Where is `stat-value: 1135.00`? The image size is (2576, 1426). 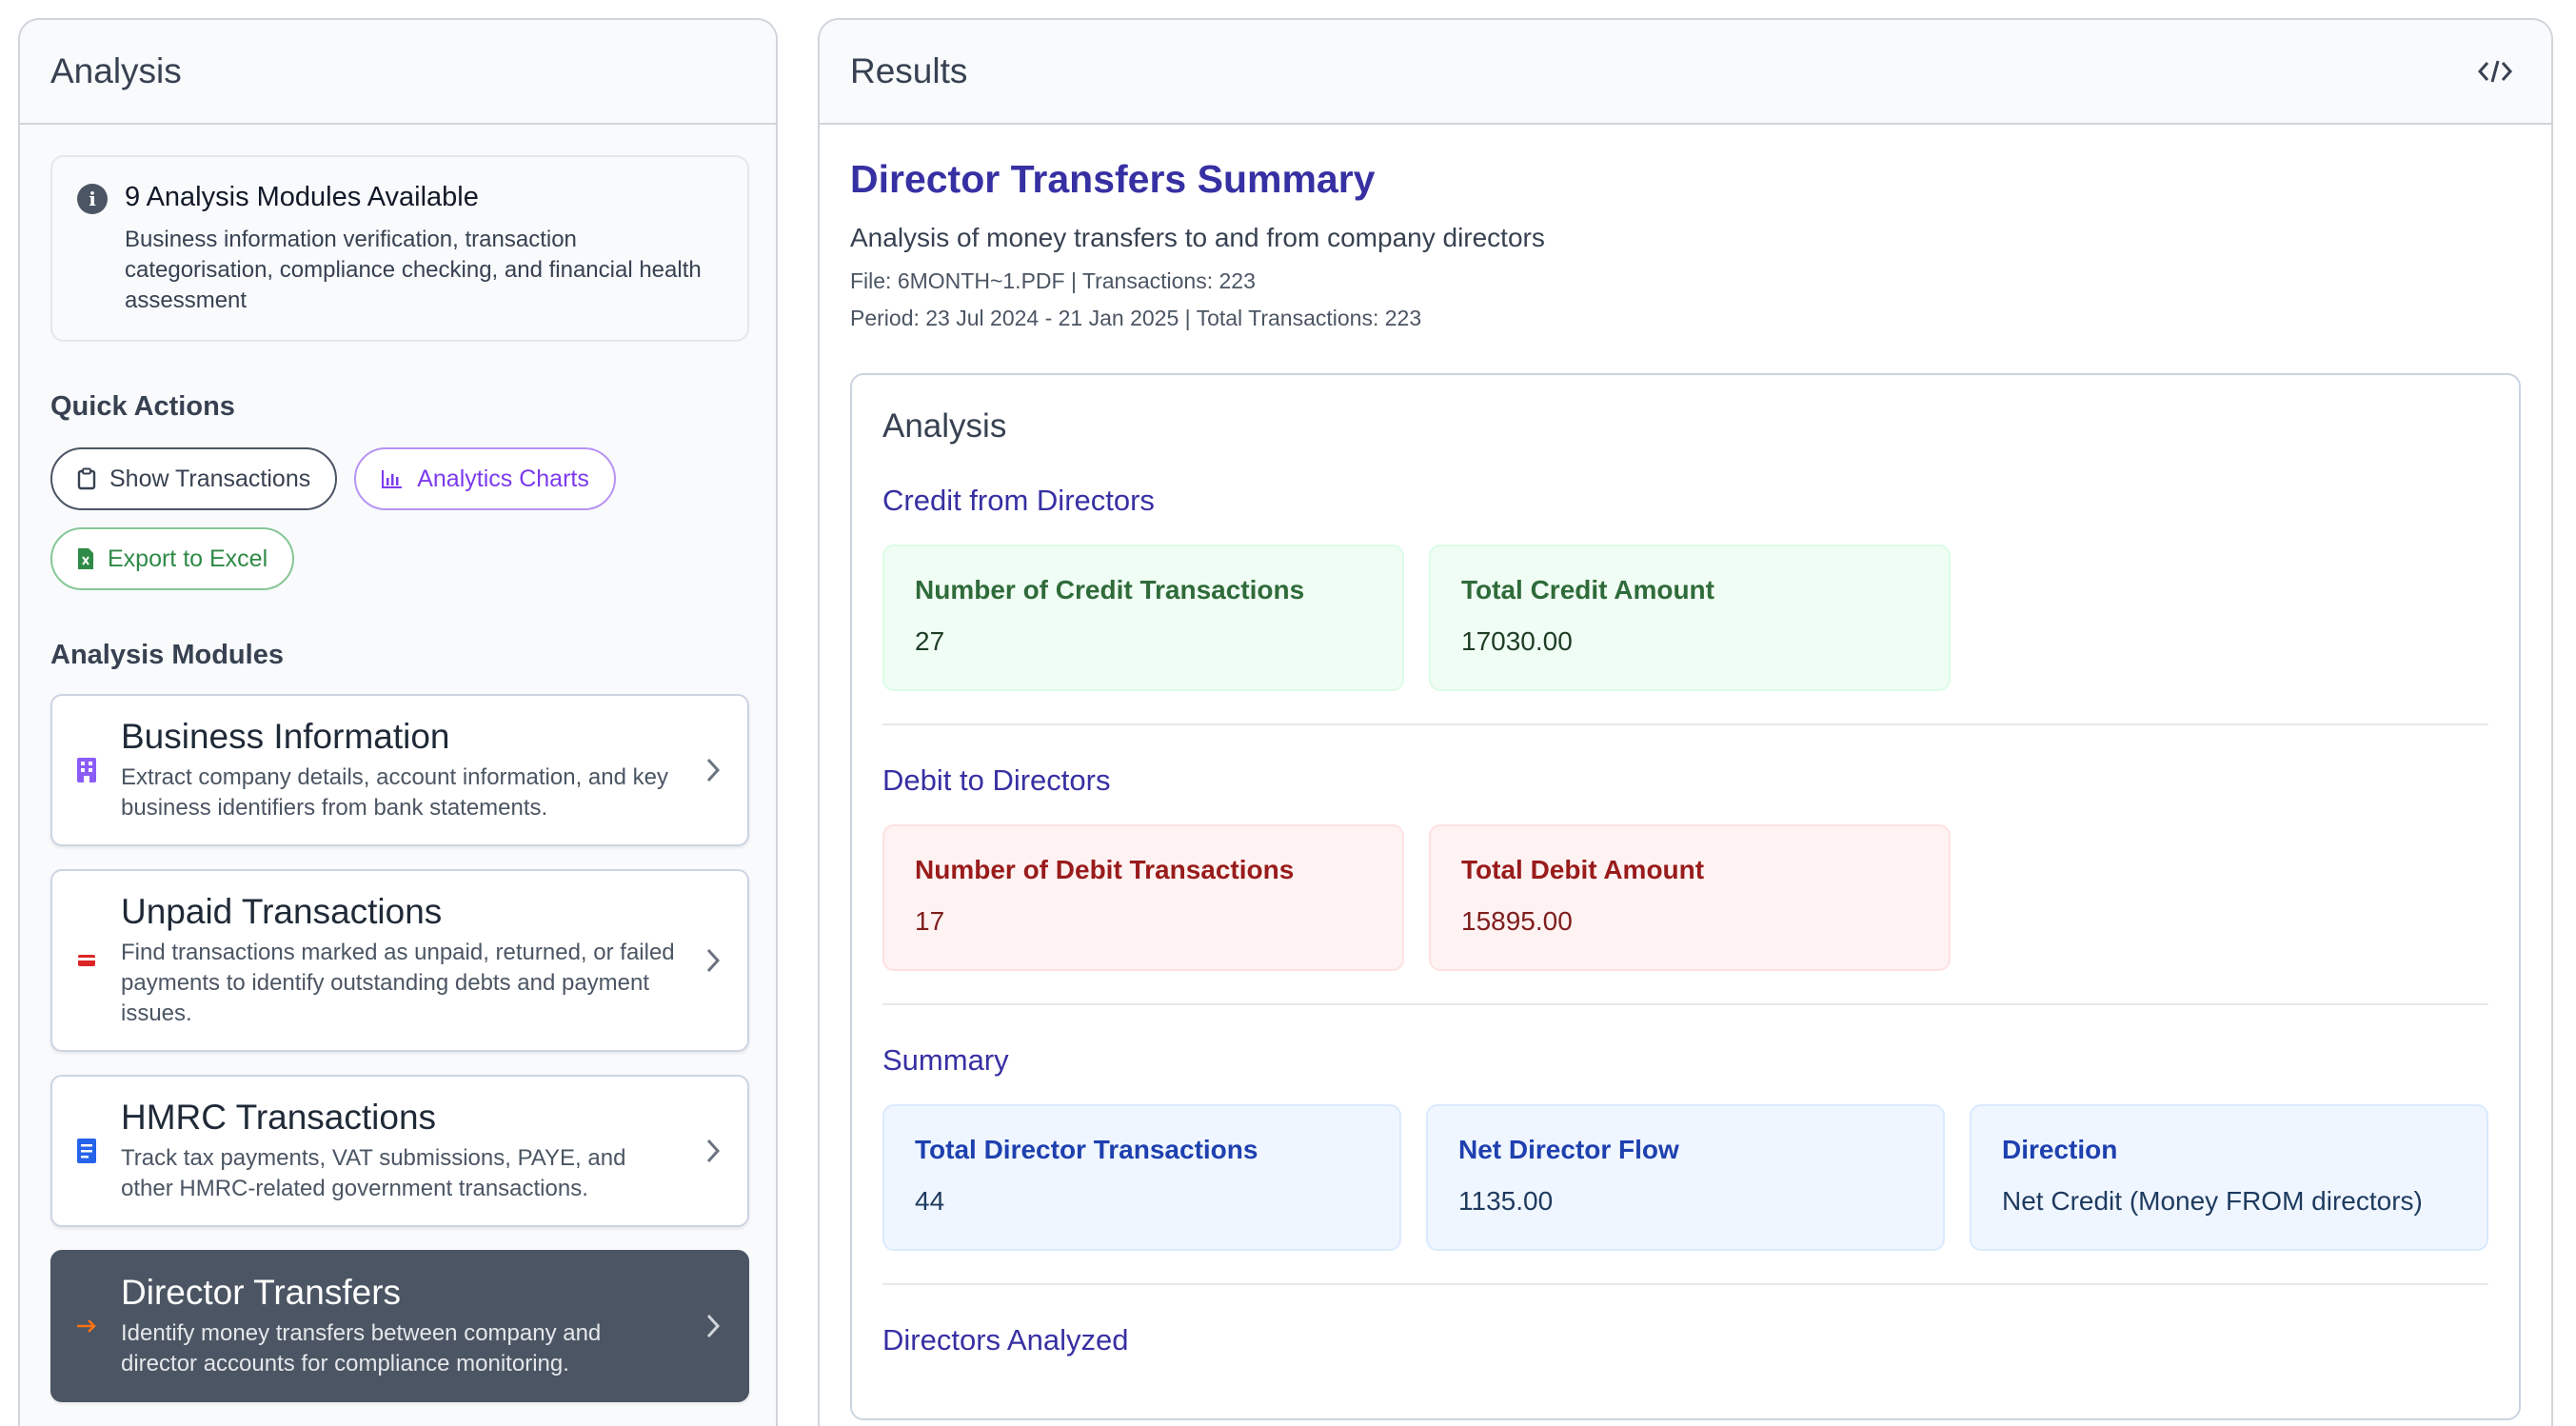 stat-value: 1135.00 is located at coordinates (1506, 1201).